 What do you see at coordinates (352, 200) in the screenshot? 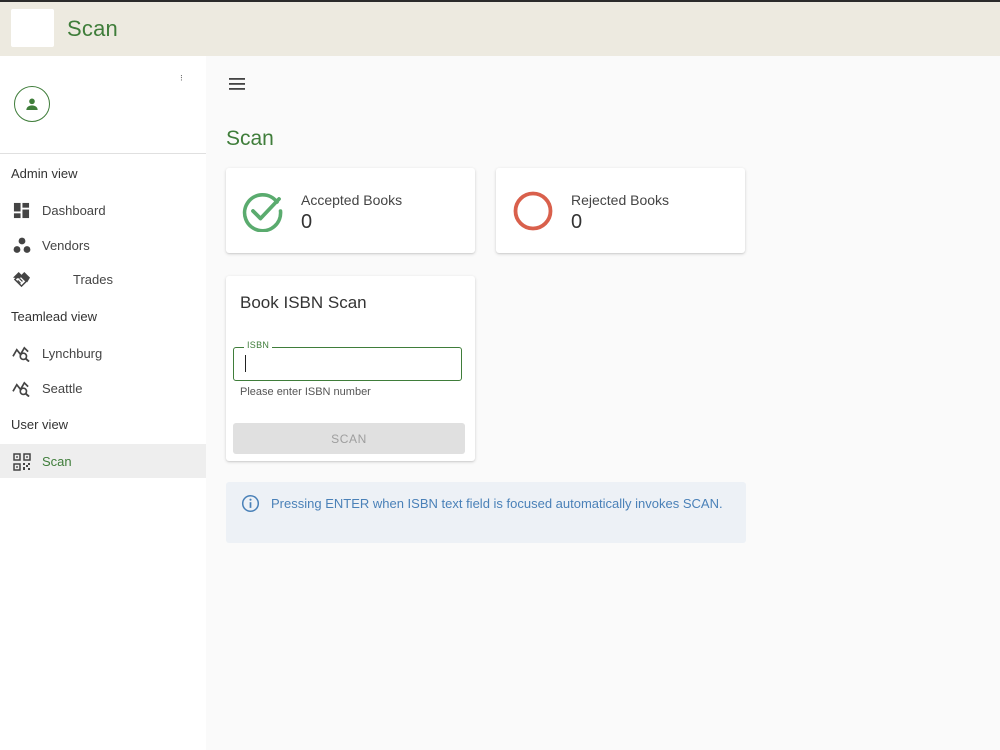
I see `accepted-books-label: Accepted Books` at bounding box center [352, 200].